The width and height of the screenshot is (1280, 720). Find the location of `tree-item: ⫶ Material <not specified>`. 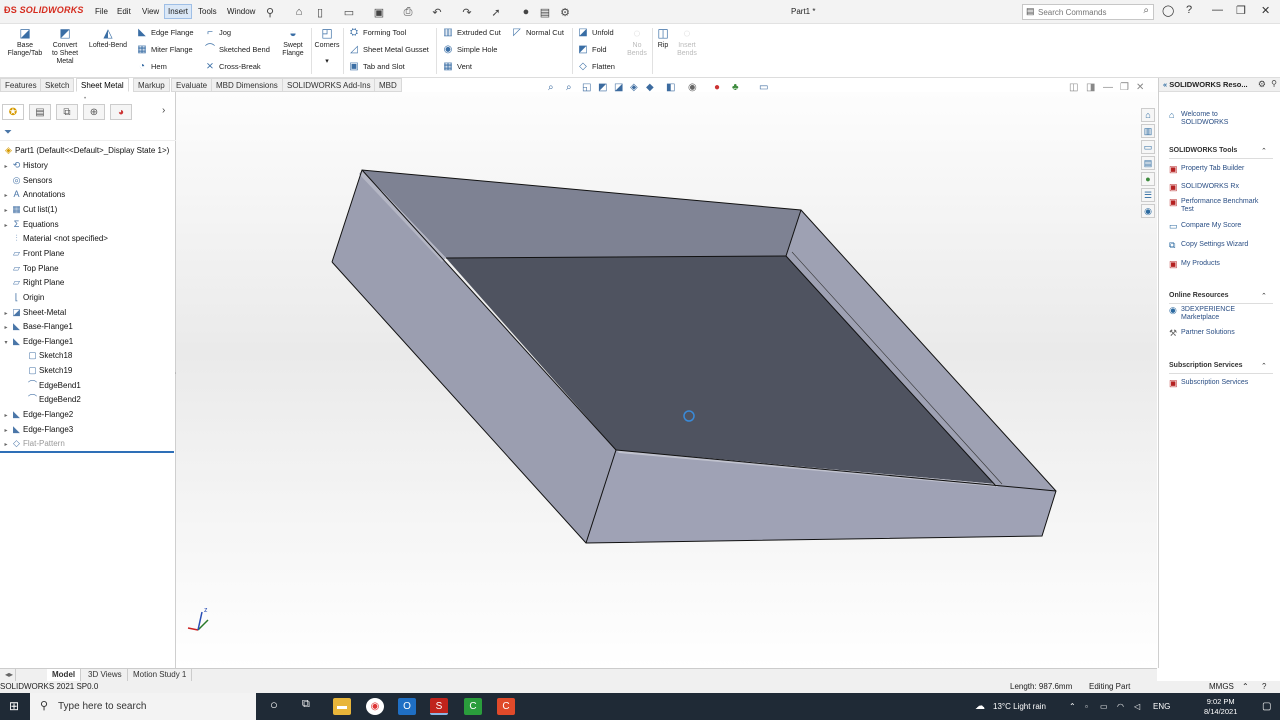

tree-item: ⫶ Material <not specified> is located at coordinates (55, 238).